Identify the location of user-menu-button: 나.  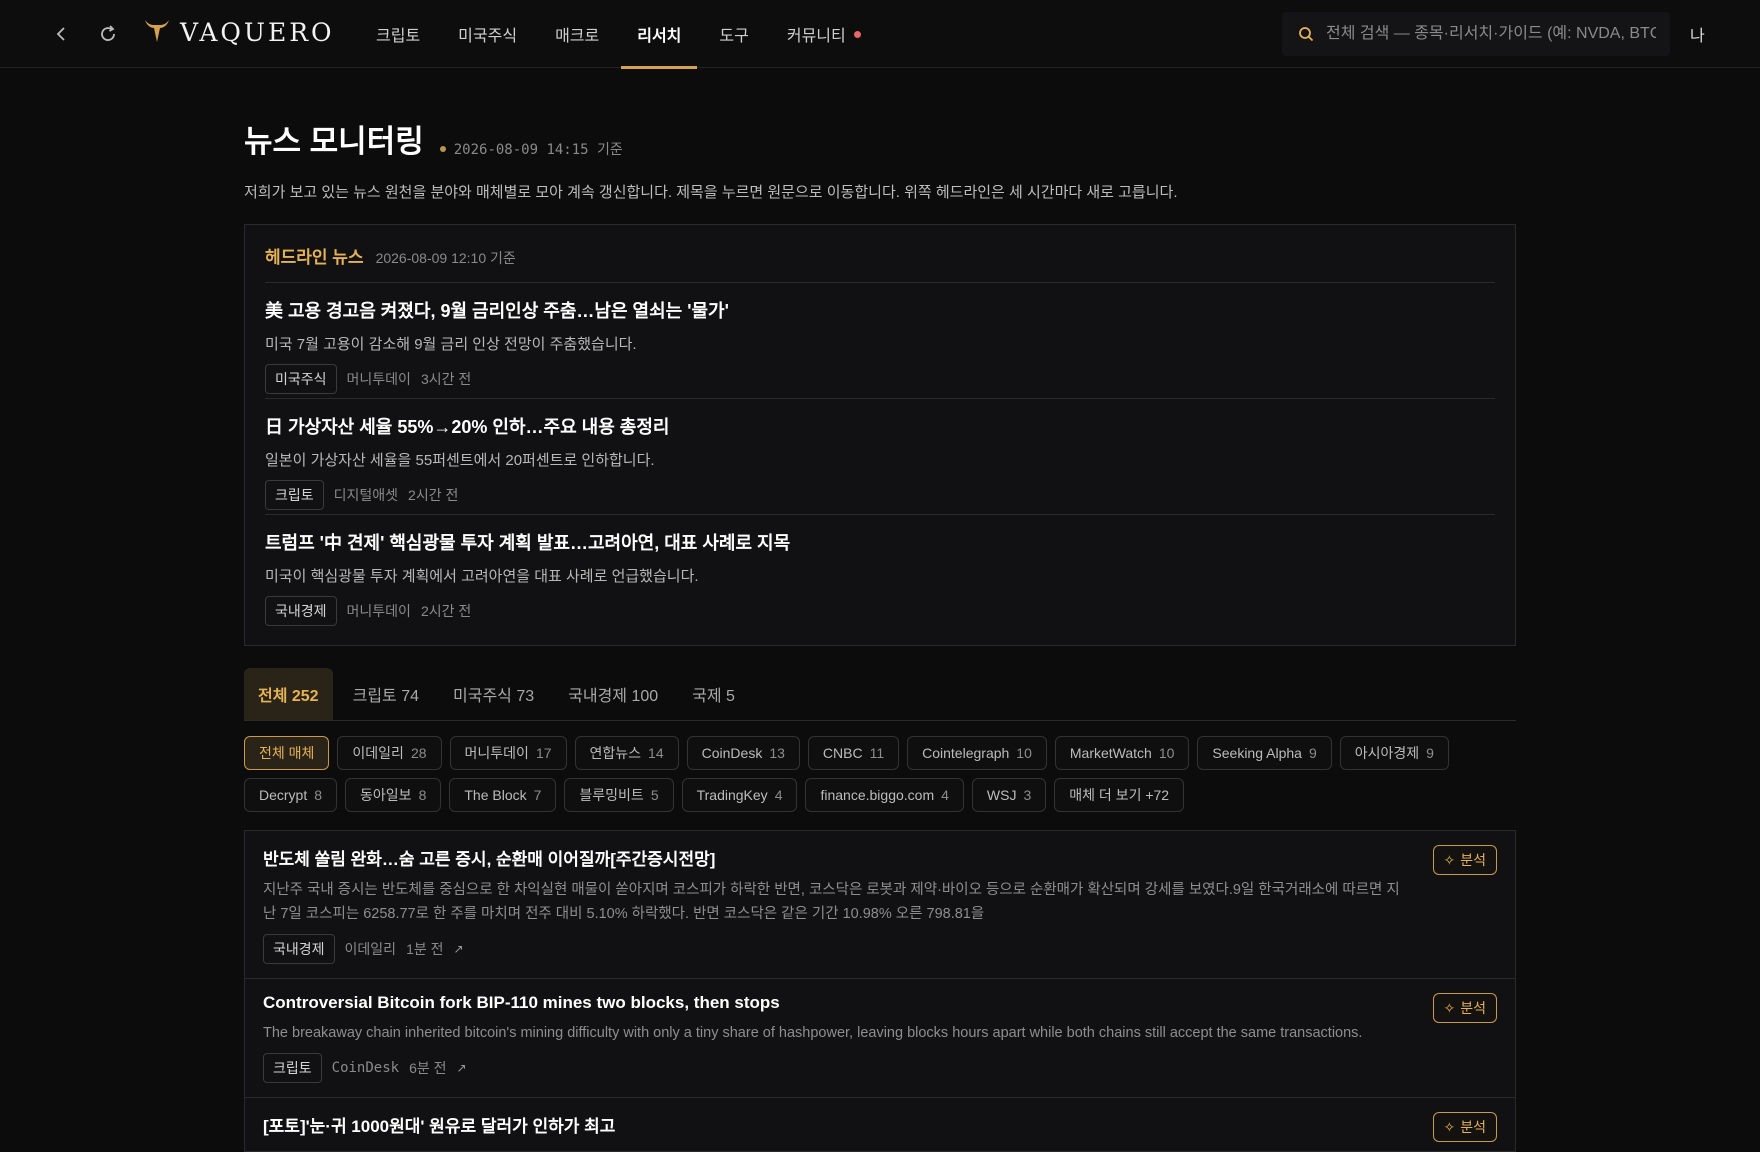
(1697, 34).